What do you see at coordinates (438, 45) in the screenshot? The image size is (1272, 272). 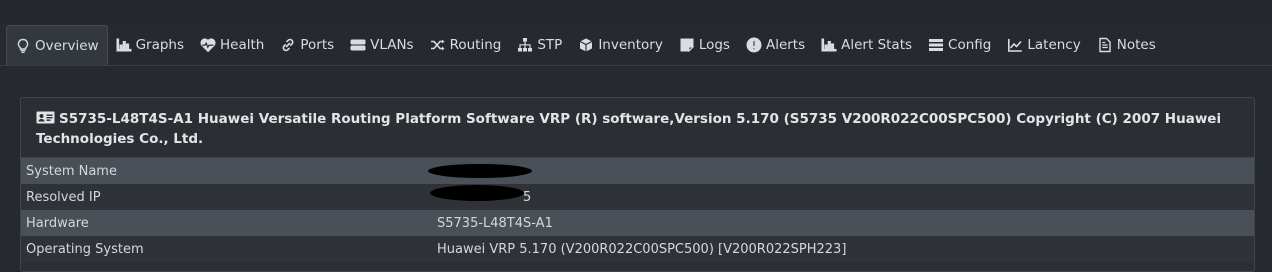 I see `shuffle-icon` at bounding box center [438, 45].